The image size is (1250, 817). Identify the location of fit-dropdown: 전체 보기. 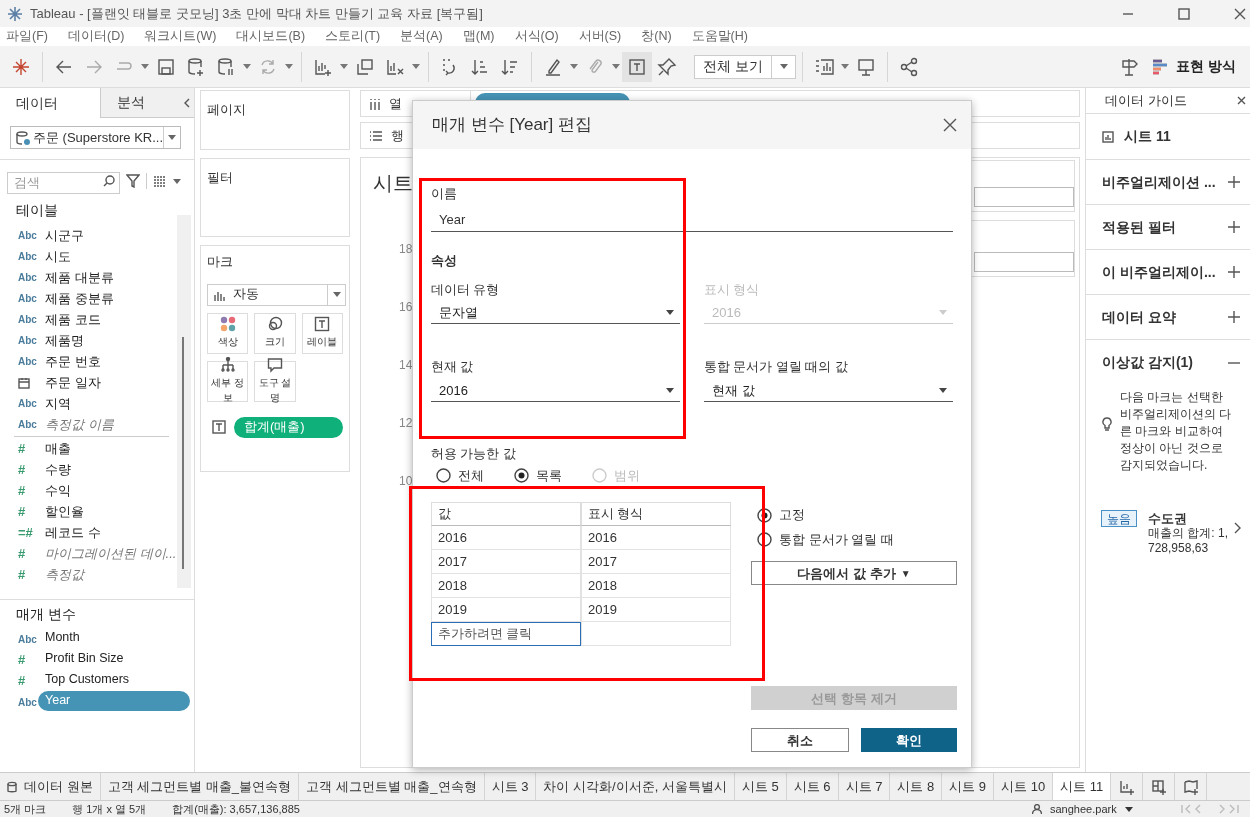
(745, 66).